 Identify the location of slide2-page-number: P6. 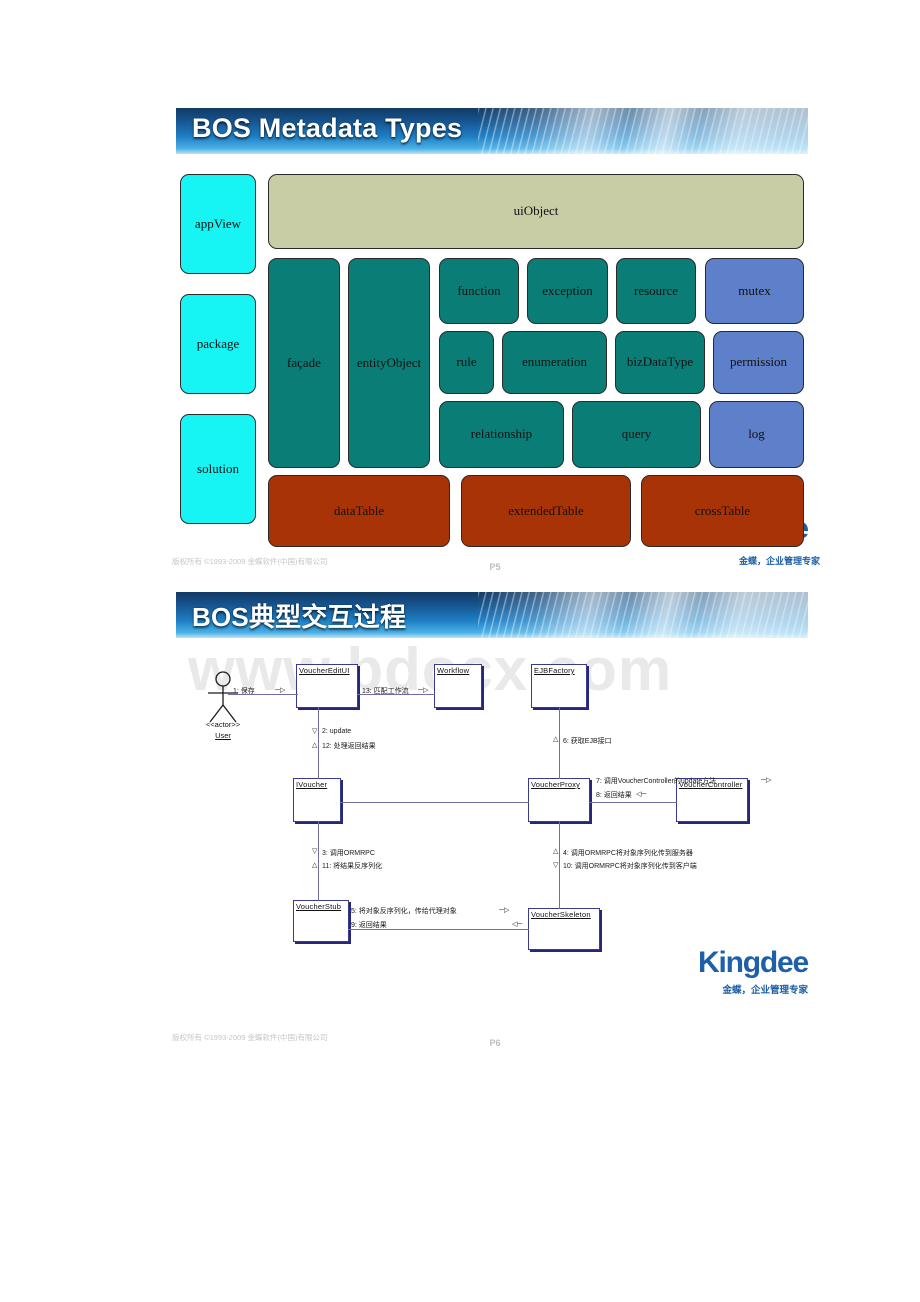
(495, 1043).